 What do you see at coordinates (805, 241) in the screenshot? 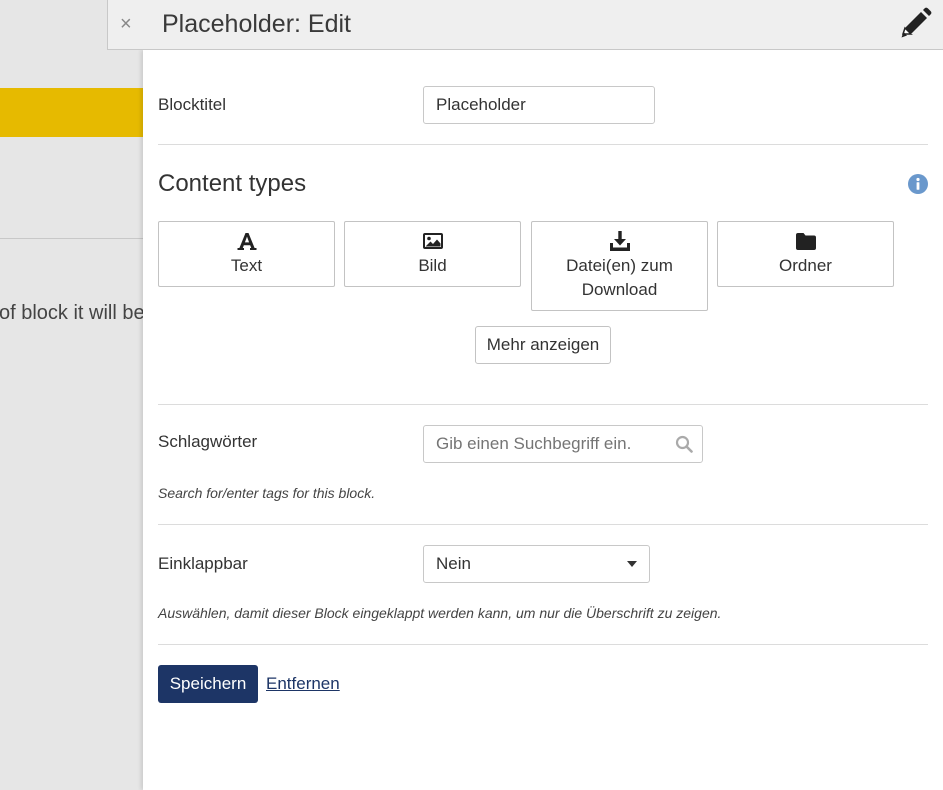
I see `folder-icon` at bounding box center [805, 241].